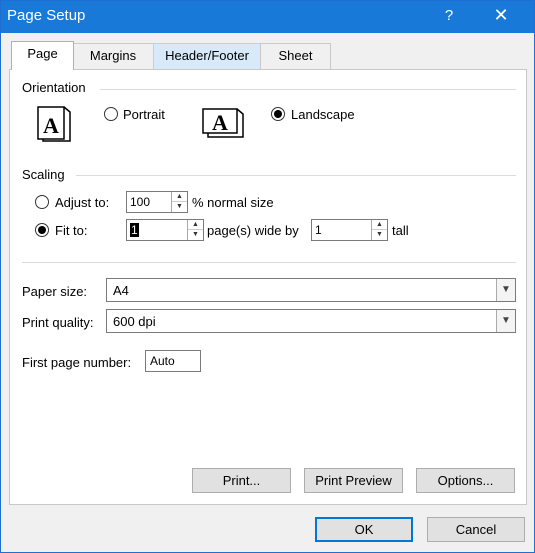 This screenshot has width=535, height=553. What do you see at coordinates (42, 55) in the screenshot?
I see `tab-page: Page` at bounding box center [42, 55].